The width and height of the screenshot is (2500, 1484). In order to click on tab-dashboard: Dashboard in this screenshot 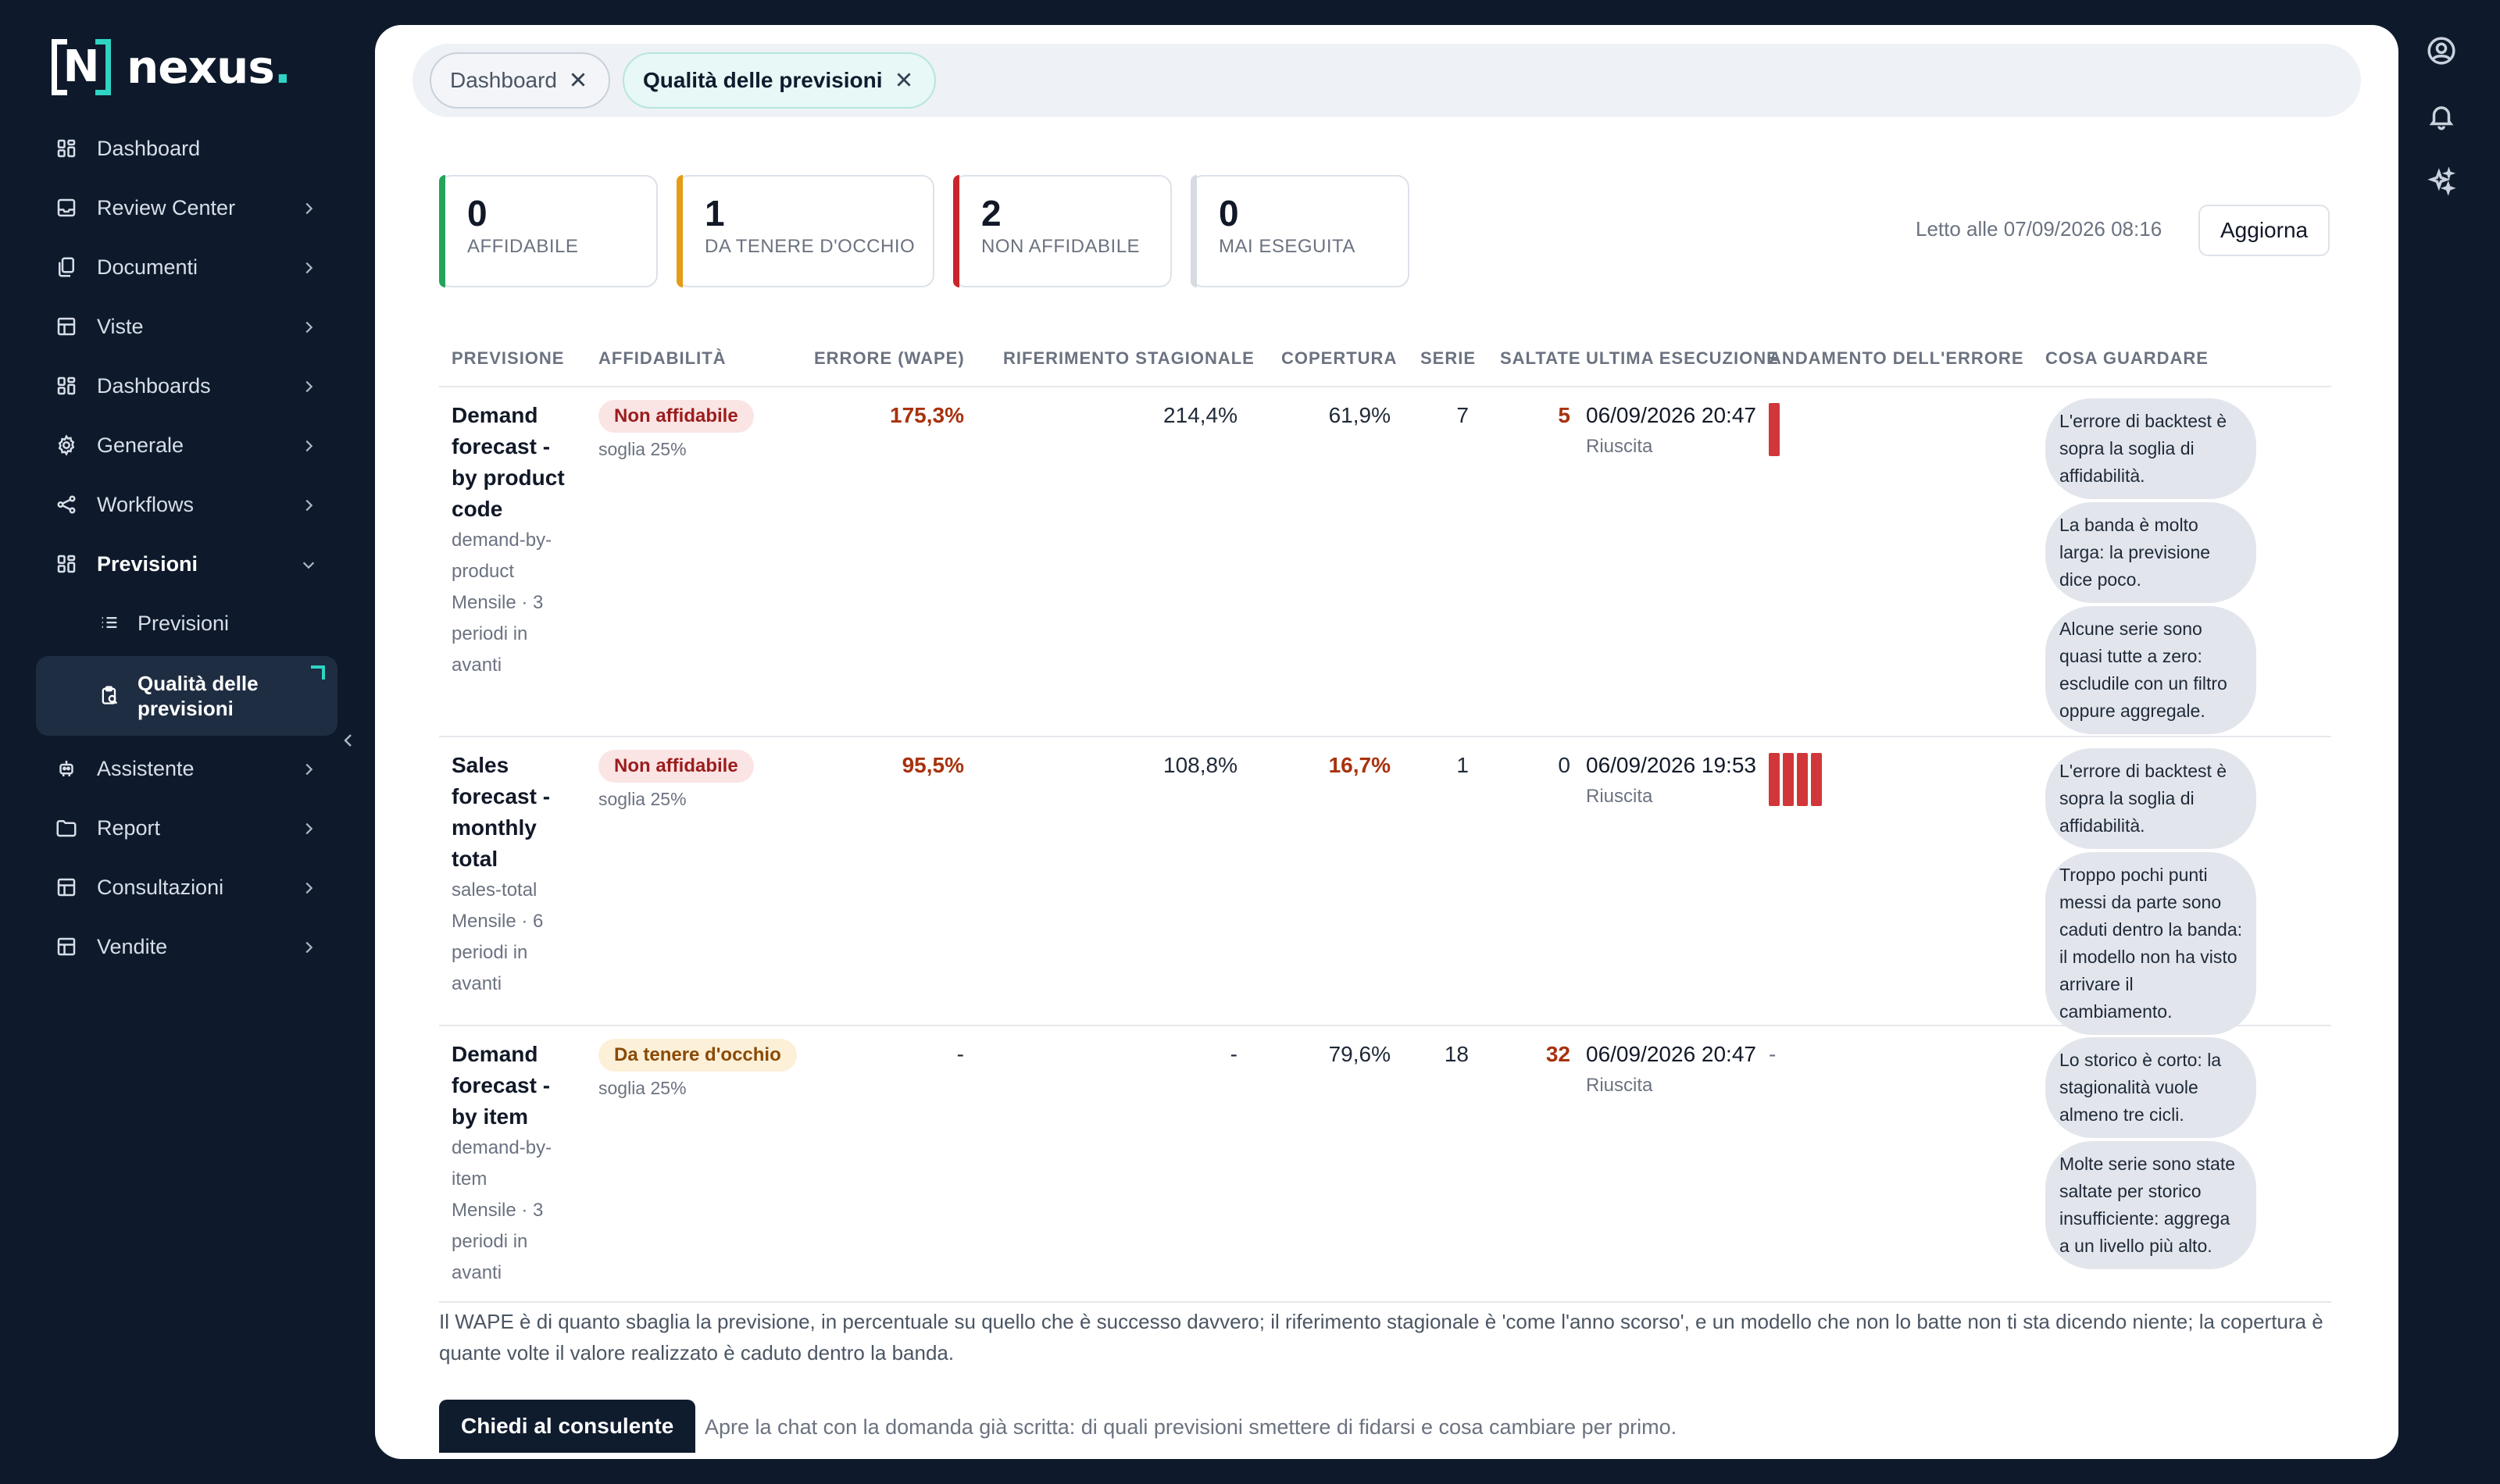, I will do `click(520, 80)`.